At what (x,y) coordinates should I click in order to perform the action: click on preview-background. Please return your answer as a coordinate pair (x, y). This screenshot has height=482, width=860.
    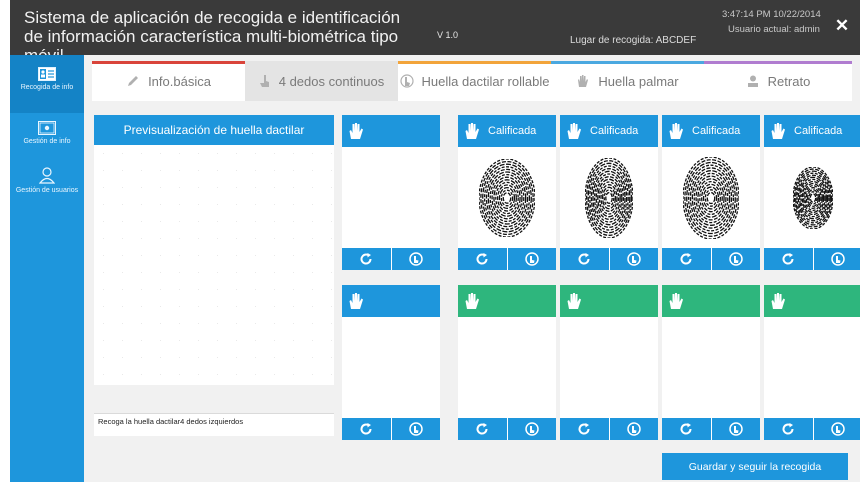
    Looking at the image, I should click on (214, 265).